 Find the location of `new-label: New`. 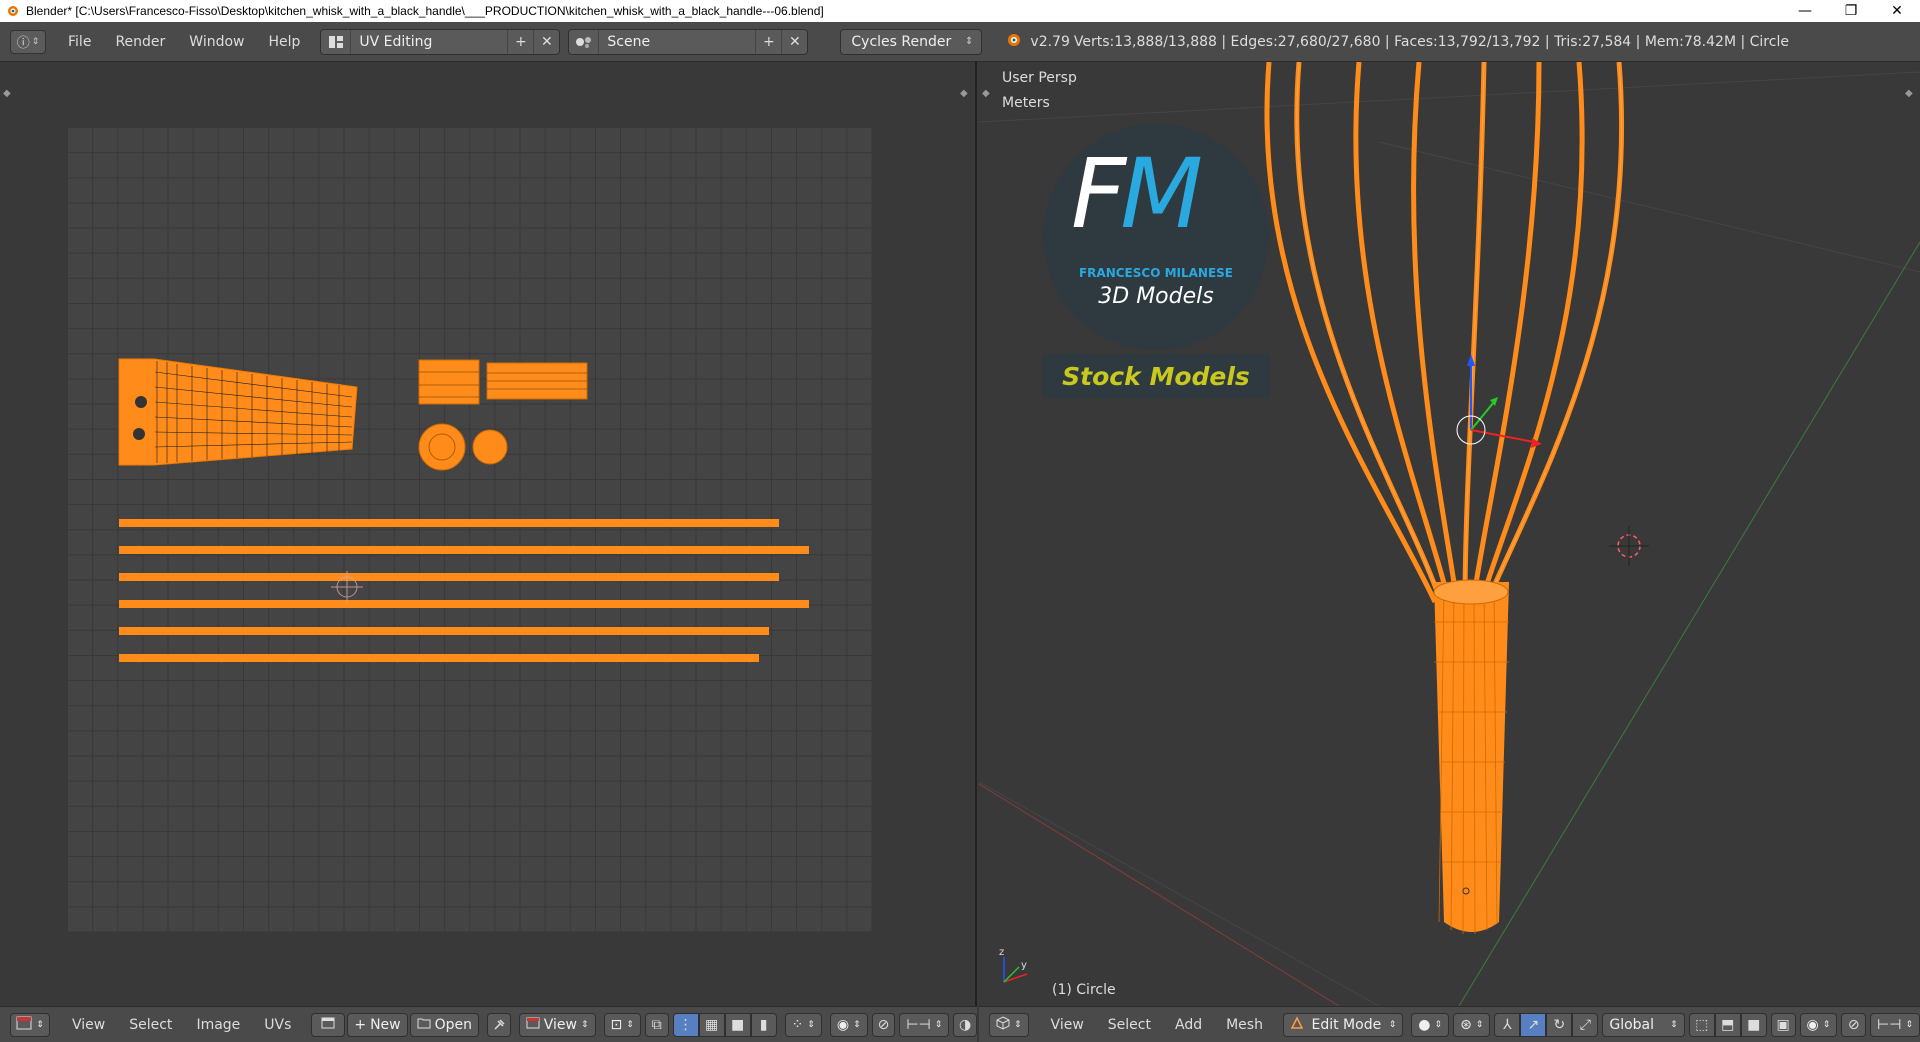

new-label: New is located at coordinates (385, 1024).